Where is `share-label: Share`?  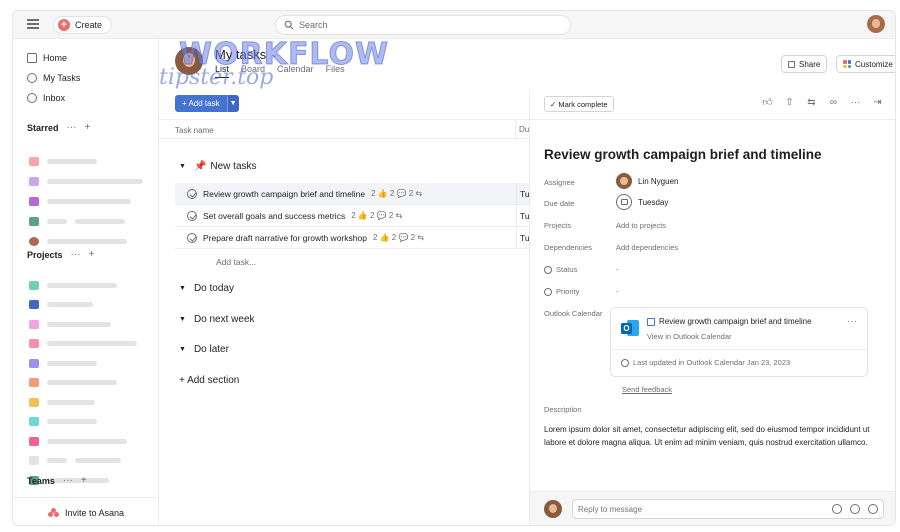
share-label: Share is located at coordinates (810, 64).